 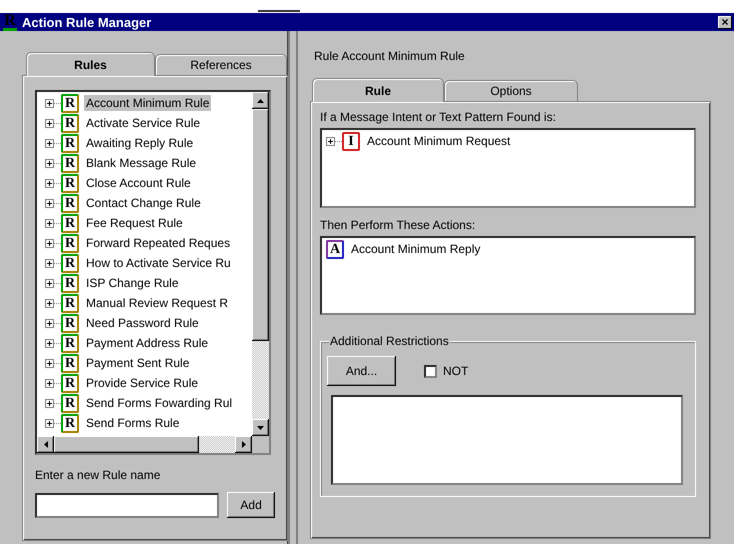 What do you see at coordinates (10, 22) in the screenshot?
I see `app-icon: R` at bounding box center [10, 22].